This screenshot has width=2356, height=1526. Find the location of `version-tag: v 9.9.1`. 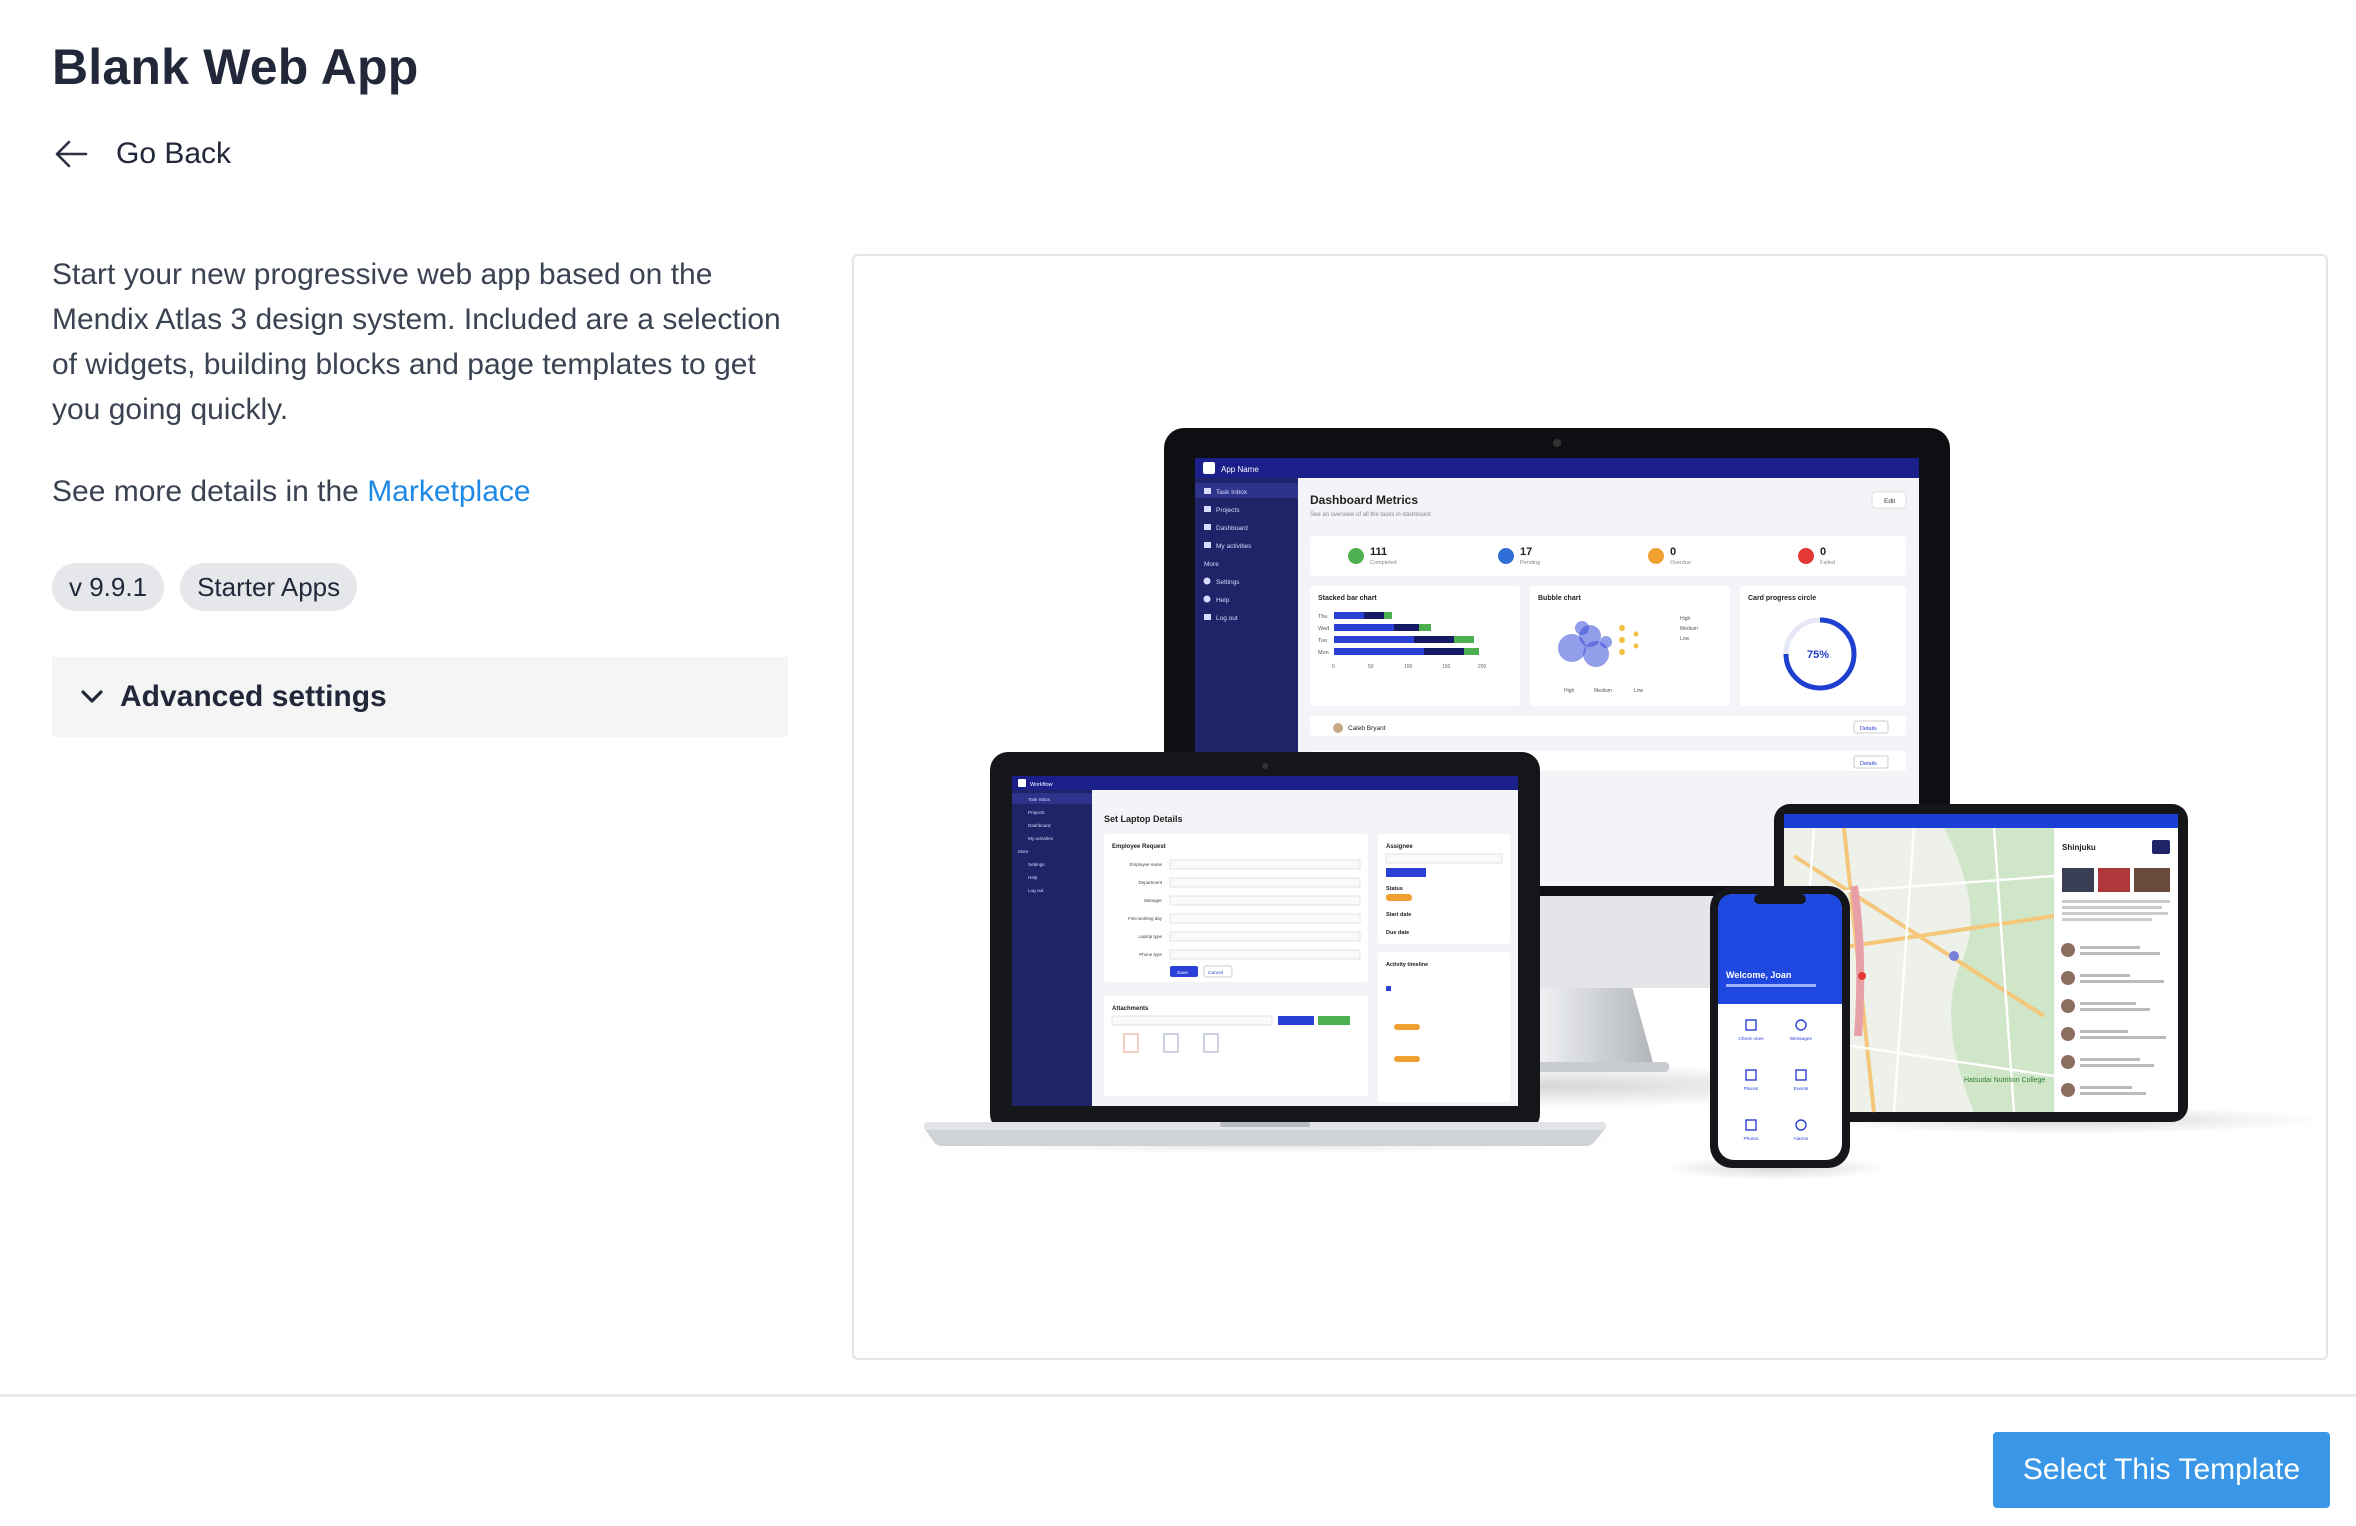

version-tag: v 9.9.1 is located at coordinates (108, 587).